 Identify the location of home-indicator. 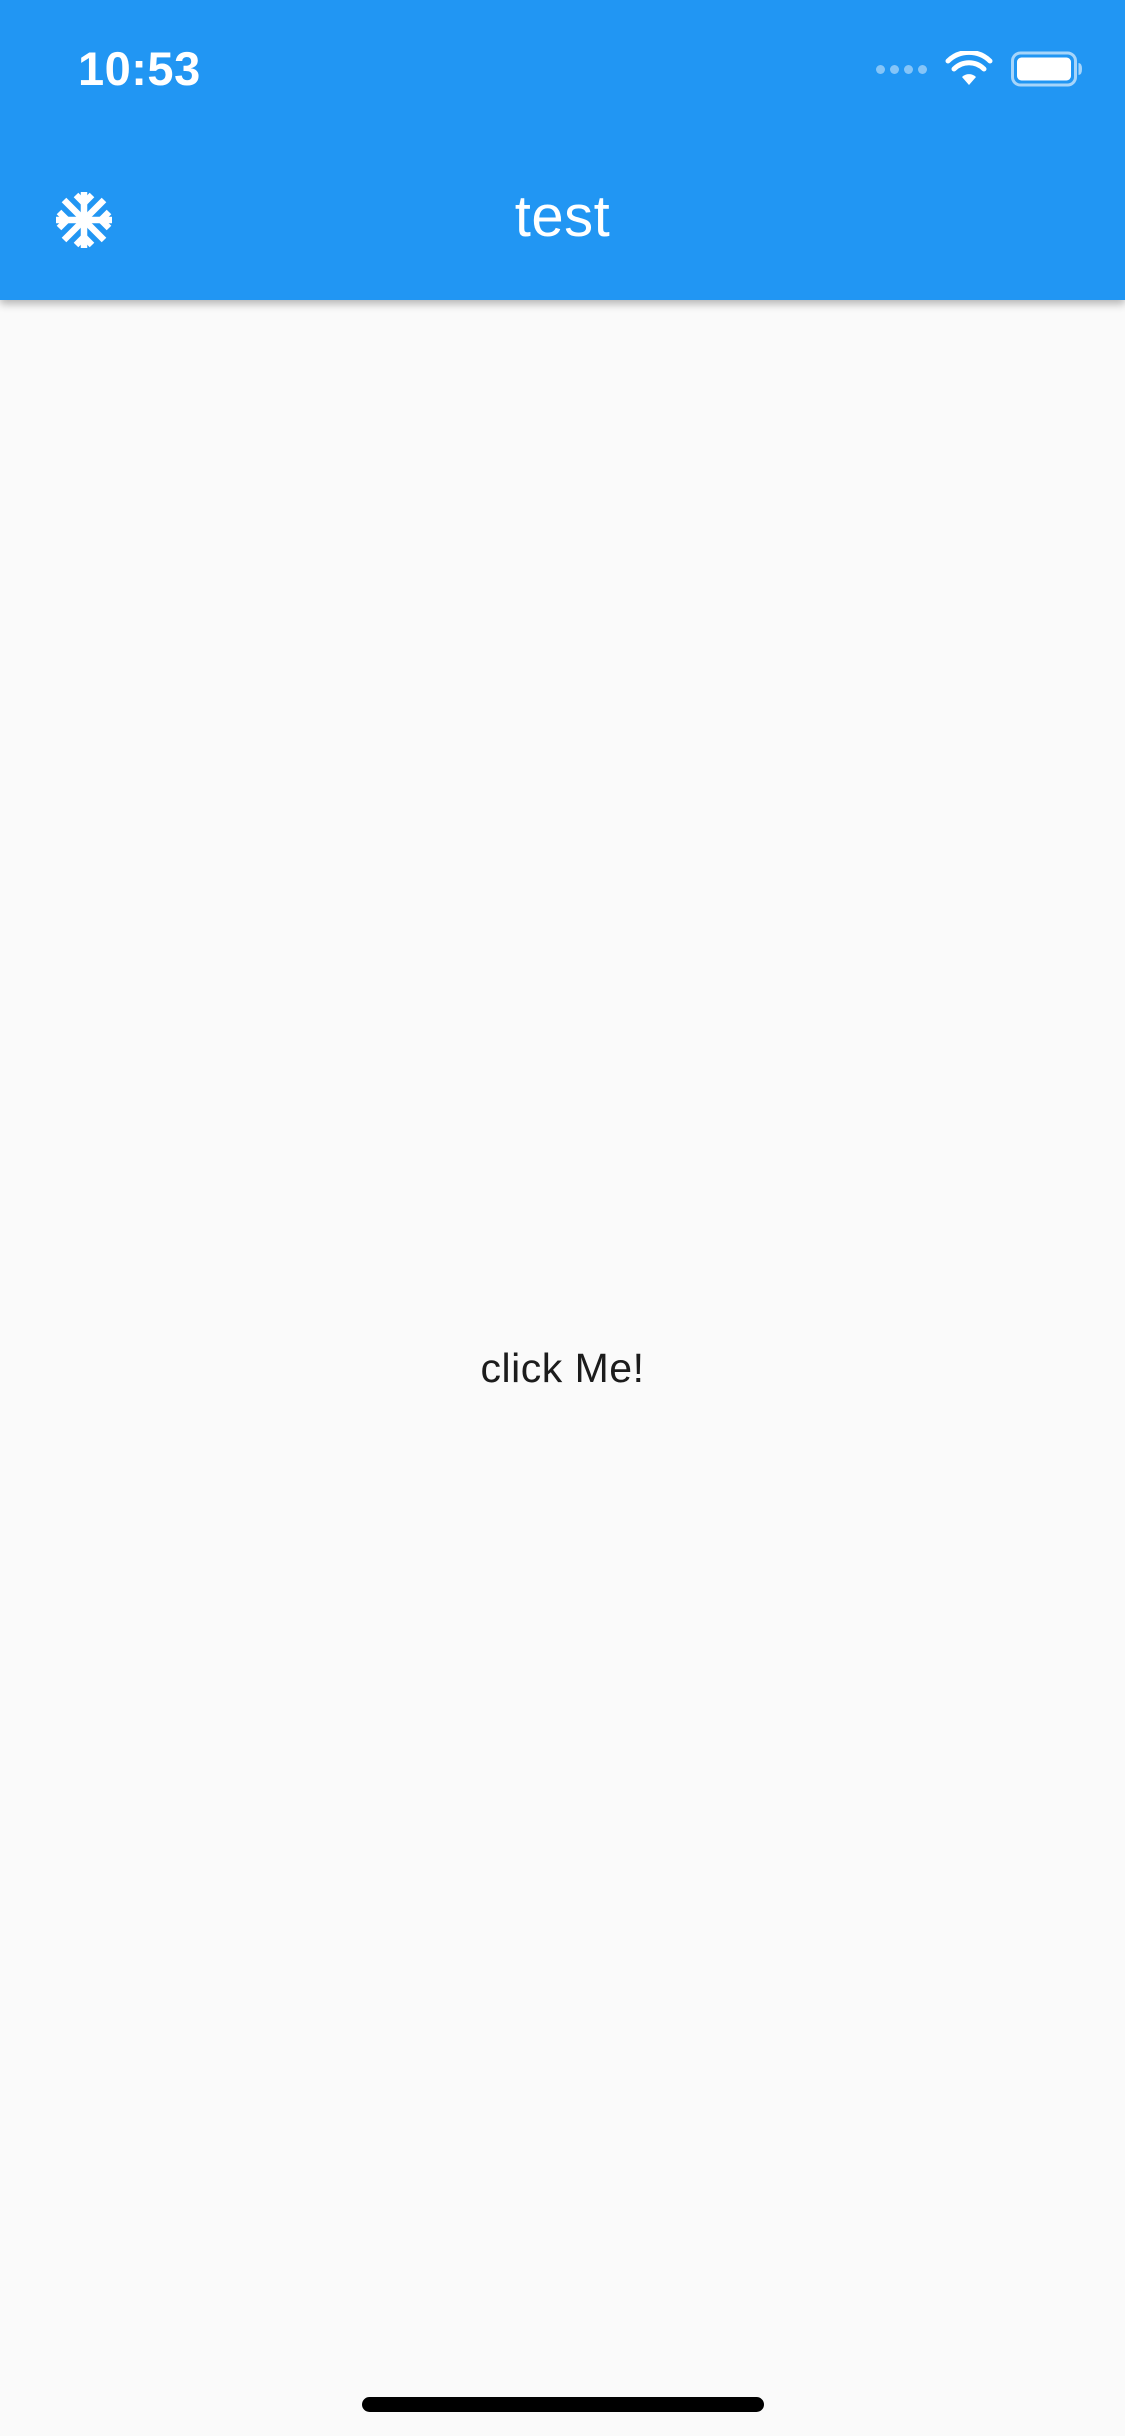
(563, 2404).